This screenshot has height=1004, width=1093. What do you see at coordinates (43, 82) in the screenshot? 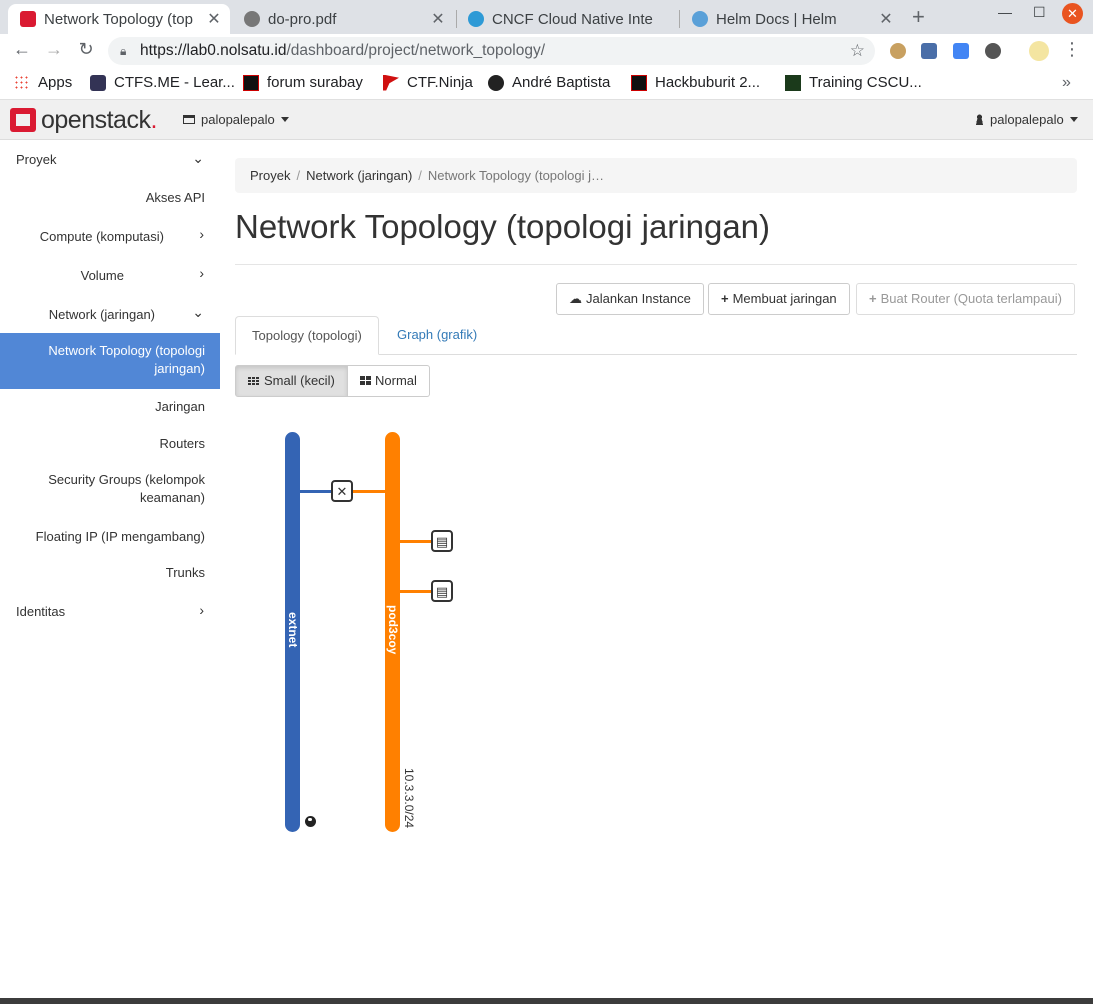
I see `bookmark-apps: Apps` at bounding box center [43, 82].